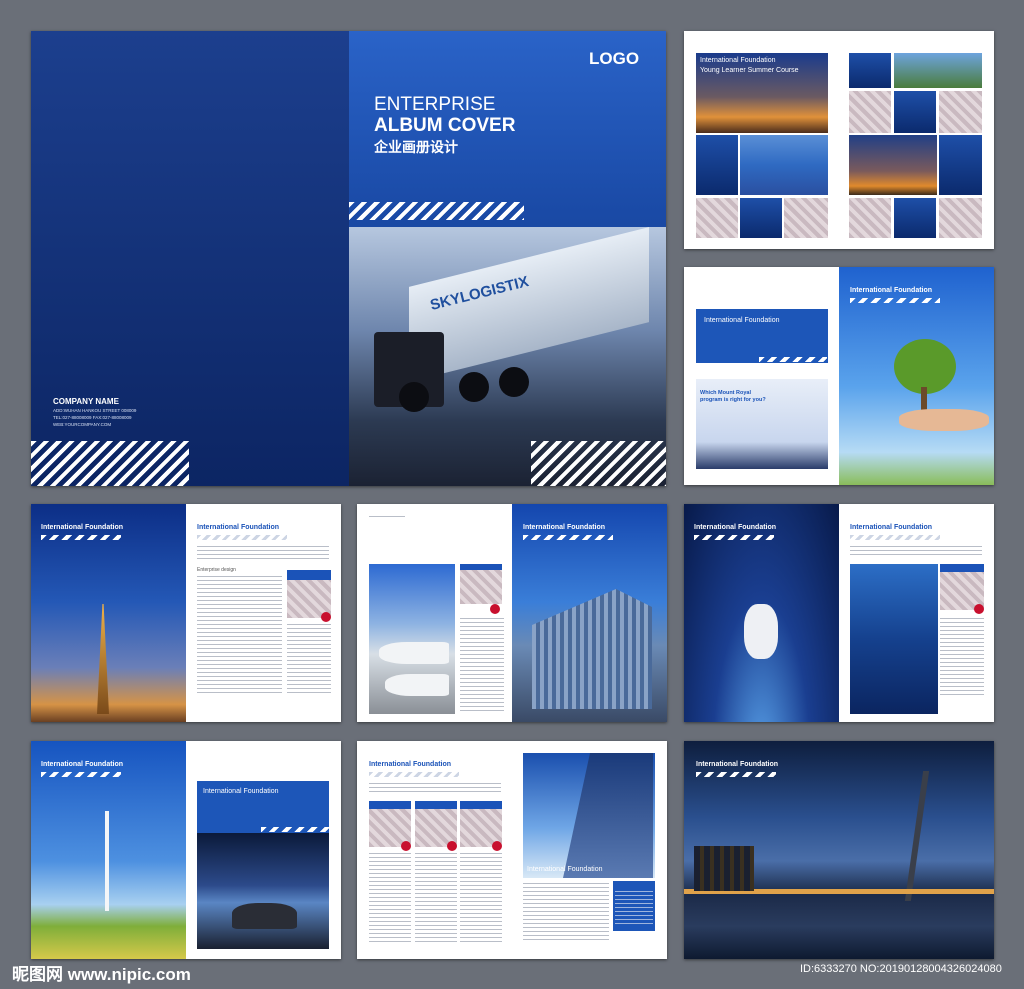  I want to click on cover-title-cn: 企业画册设计, so click(416, 147).